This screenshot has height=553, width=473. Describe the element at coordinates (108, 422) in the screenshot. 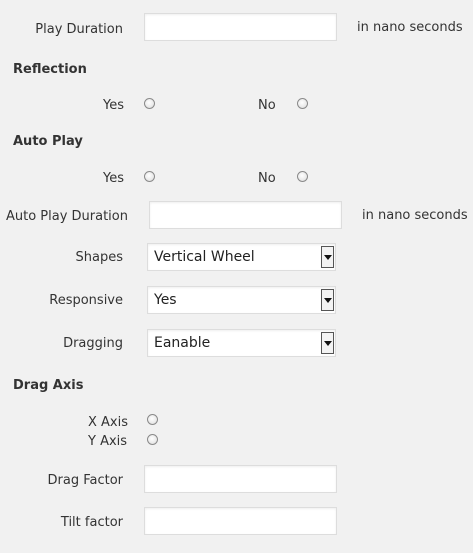

I see `drag-axis-x-label: X Axis` at that location.